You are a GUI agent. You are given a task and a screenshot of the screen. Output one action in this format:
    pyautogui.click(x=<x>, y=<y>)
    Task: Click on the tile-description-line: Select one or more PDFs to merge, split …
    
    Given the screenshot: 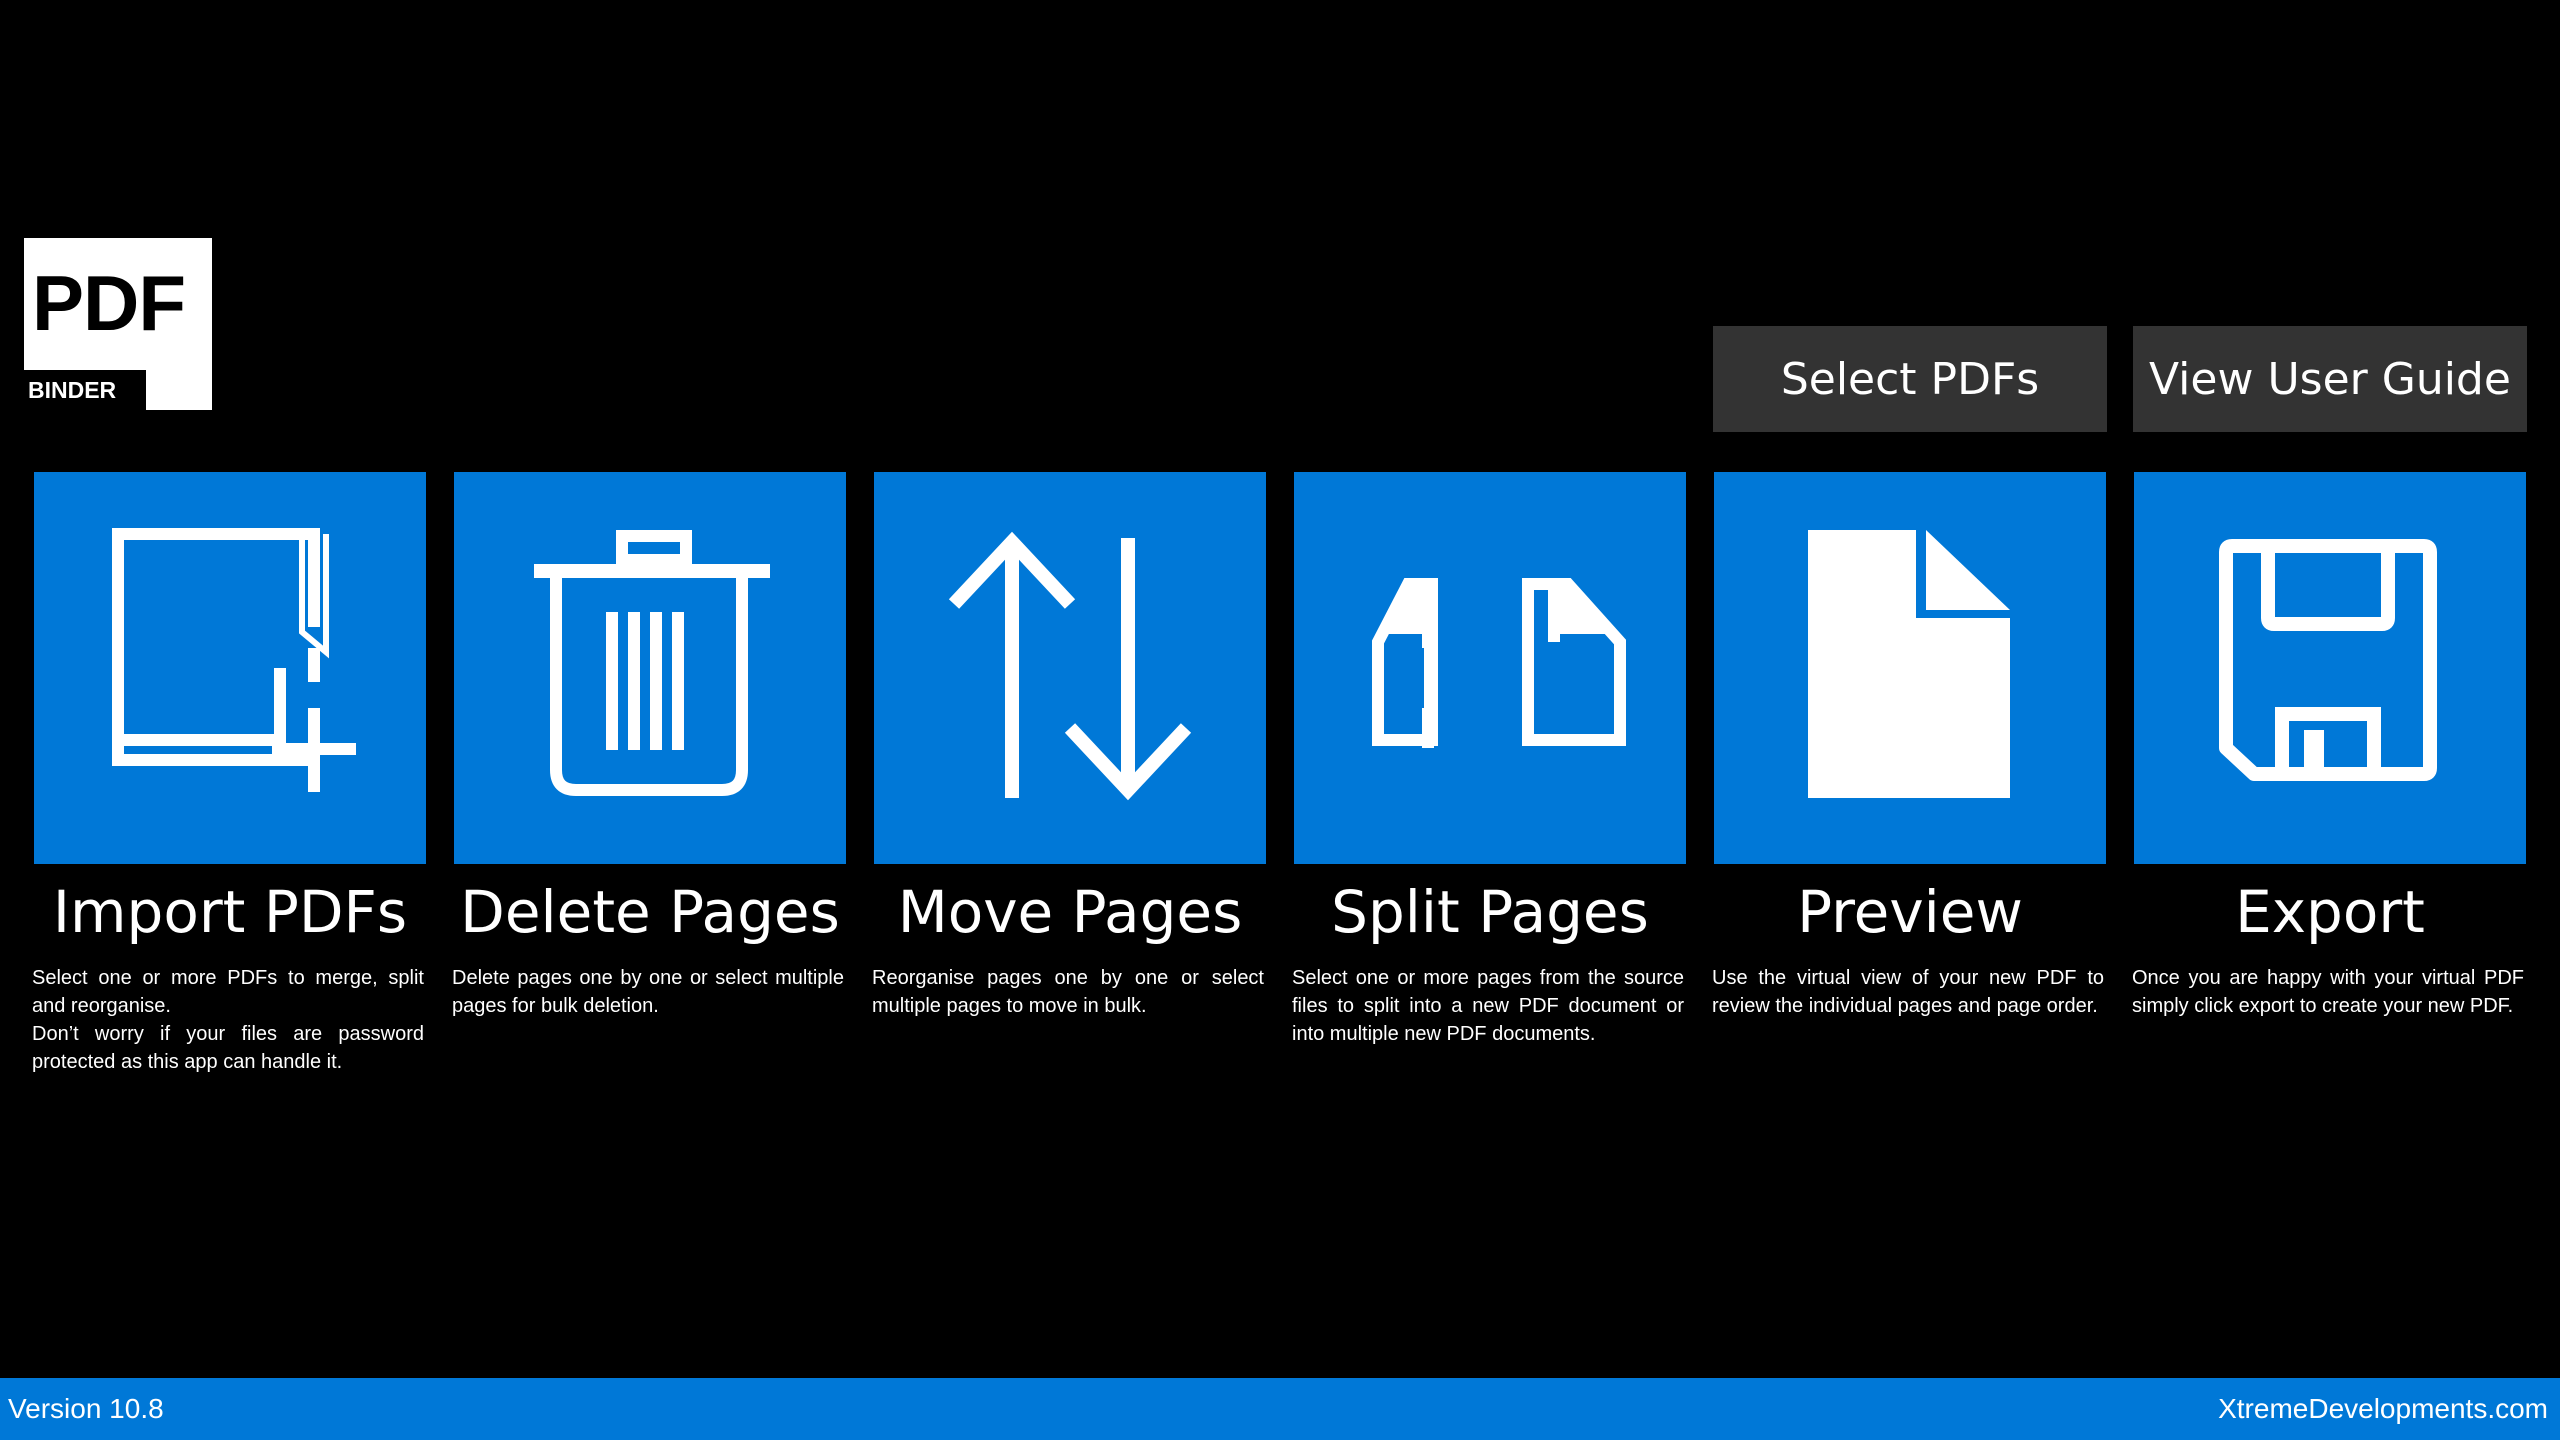 What is the action you would take?
    pyautogui.click(x=228, y=992)
    